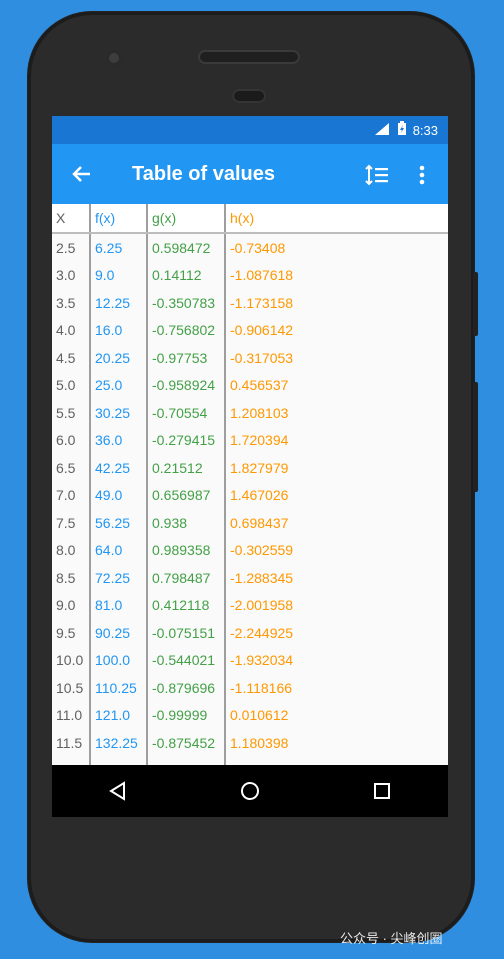  I want to click on cell-h: -1.087618, so click(262, 275).